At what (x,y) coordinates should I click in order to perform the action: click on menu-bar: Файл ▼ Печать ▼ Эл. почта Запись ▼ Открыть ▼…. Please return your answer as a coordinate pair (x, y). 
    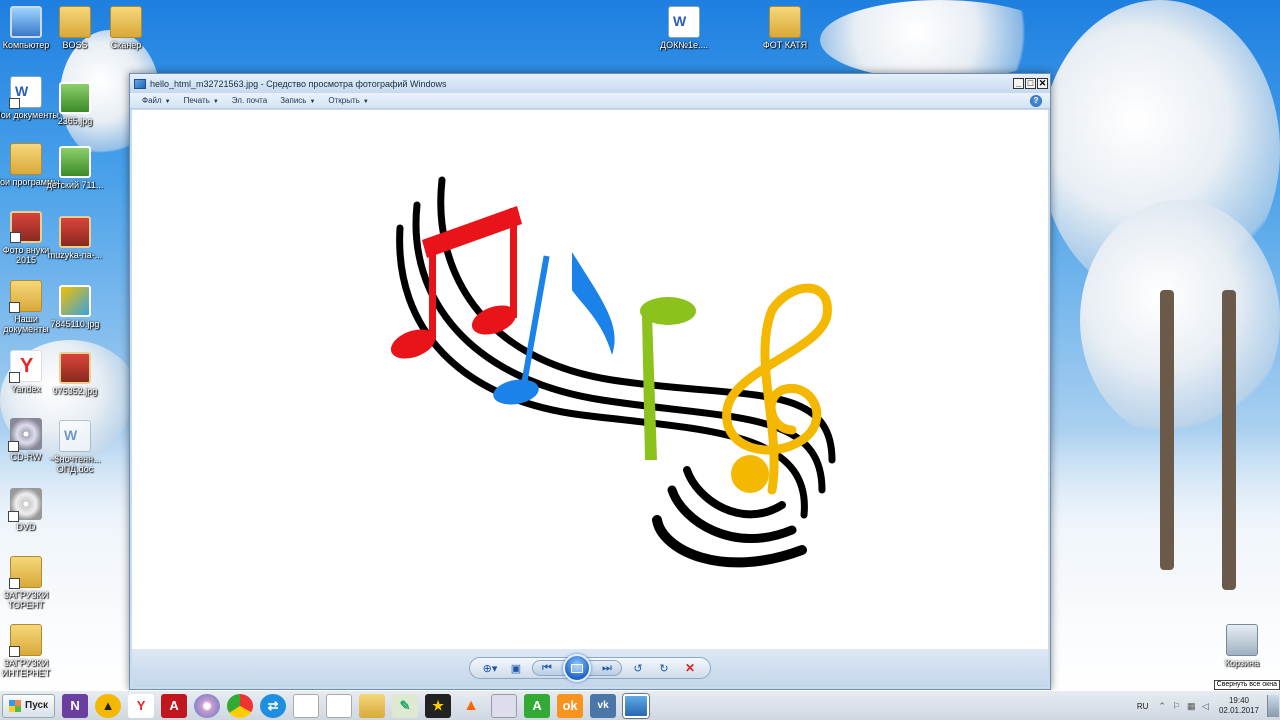
    Looking at the image, I should click on (590, 101).